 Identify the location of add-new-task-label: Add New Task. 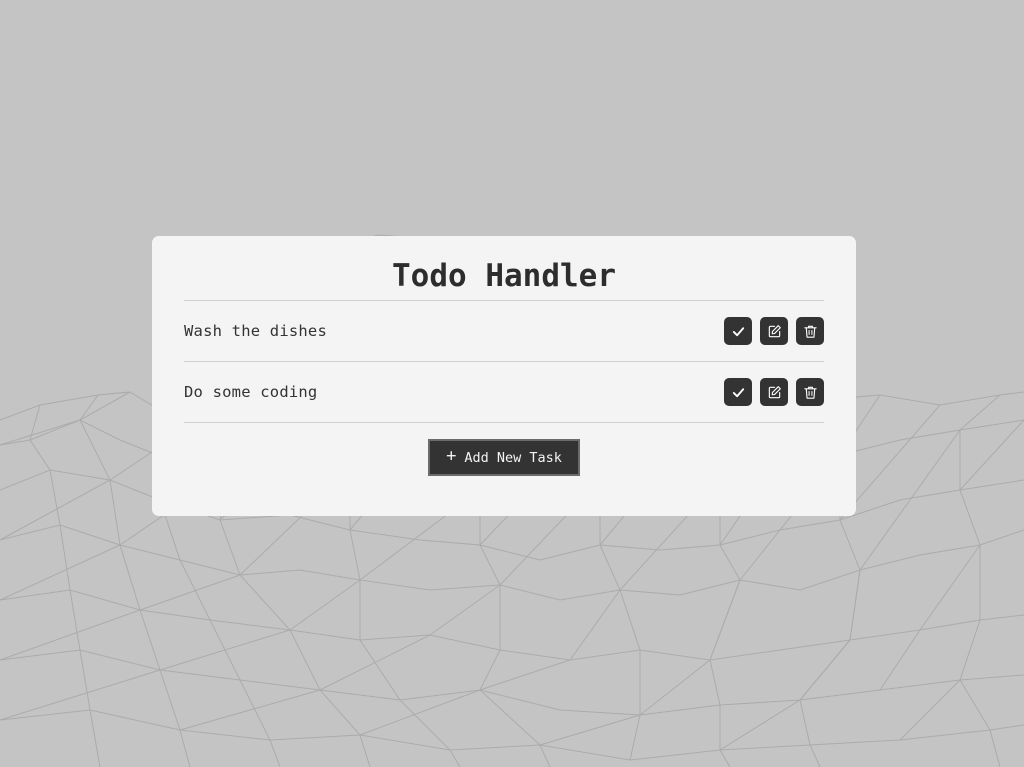
(513, 457).